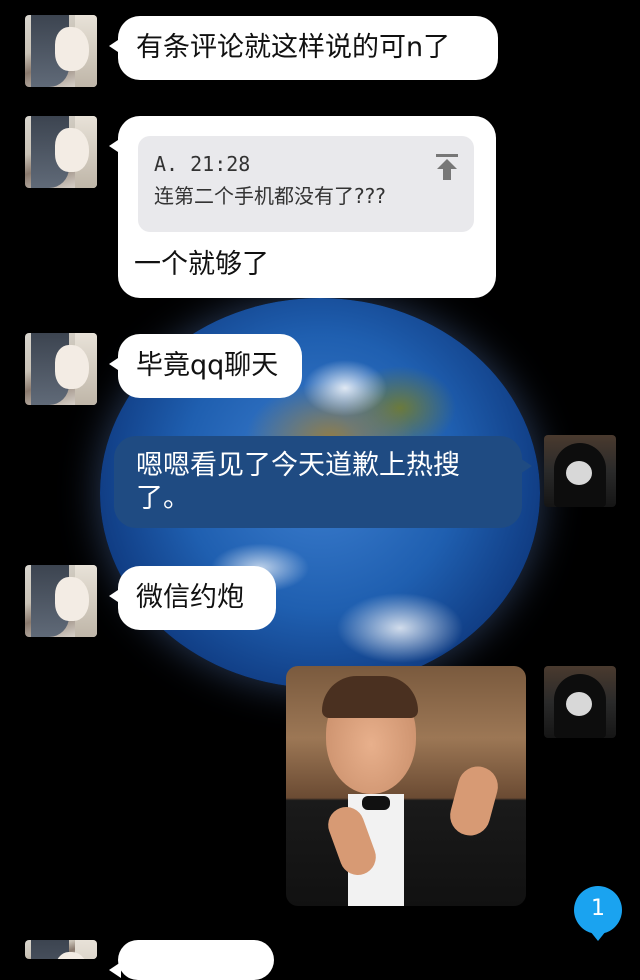 Image resolution: width=640 pixels, height=980 pixels. What do you see at coordinates (598, 913) in the screenshot?
I see `unread-count-badge: 1` at bounding box center [598, 913].